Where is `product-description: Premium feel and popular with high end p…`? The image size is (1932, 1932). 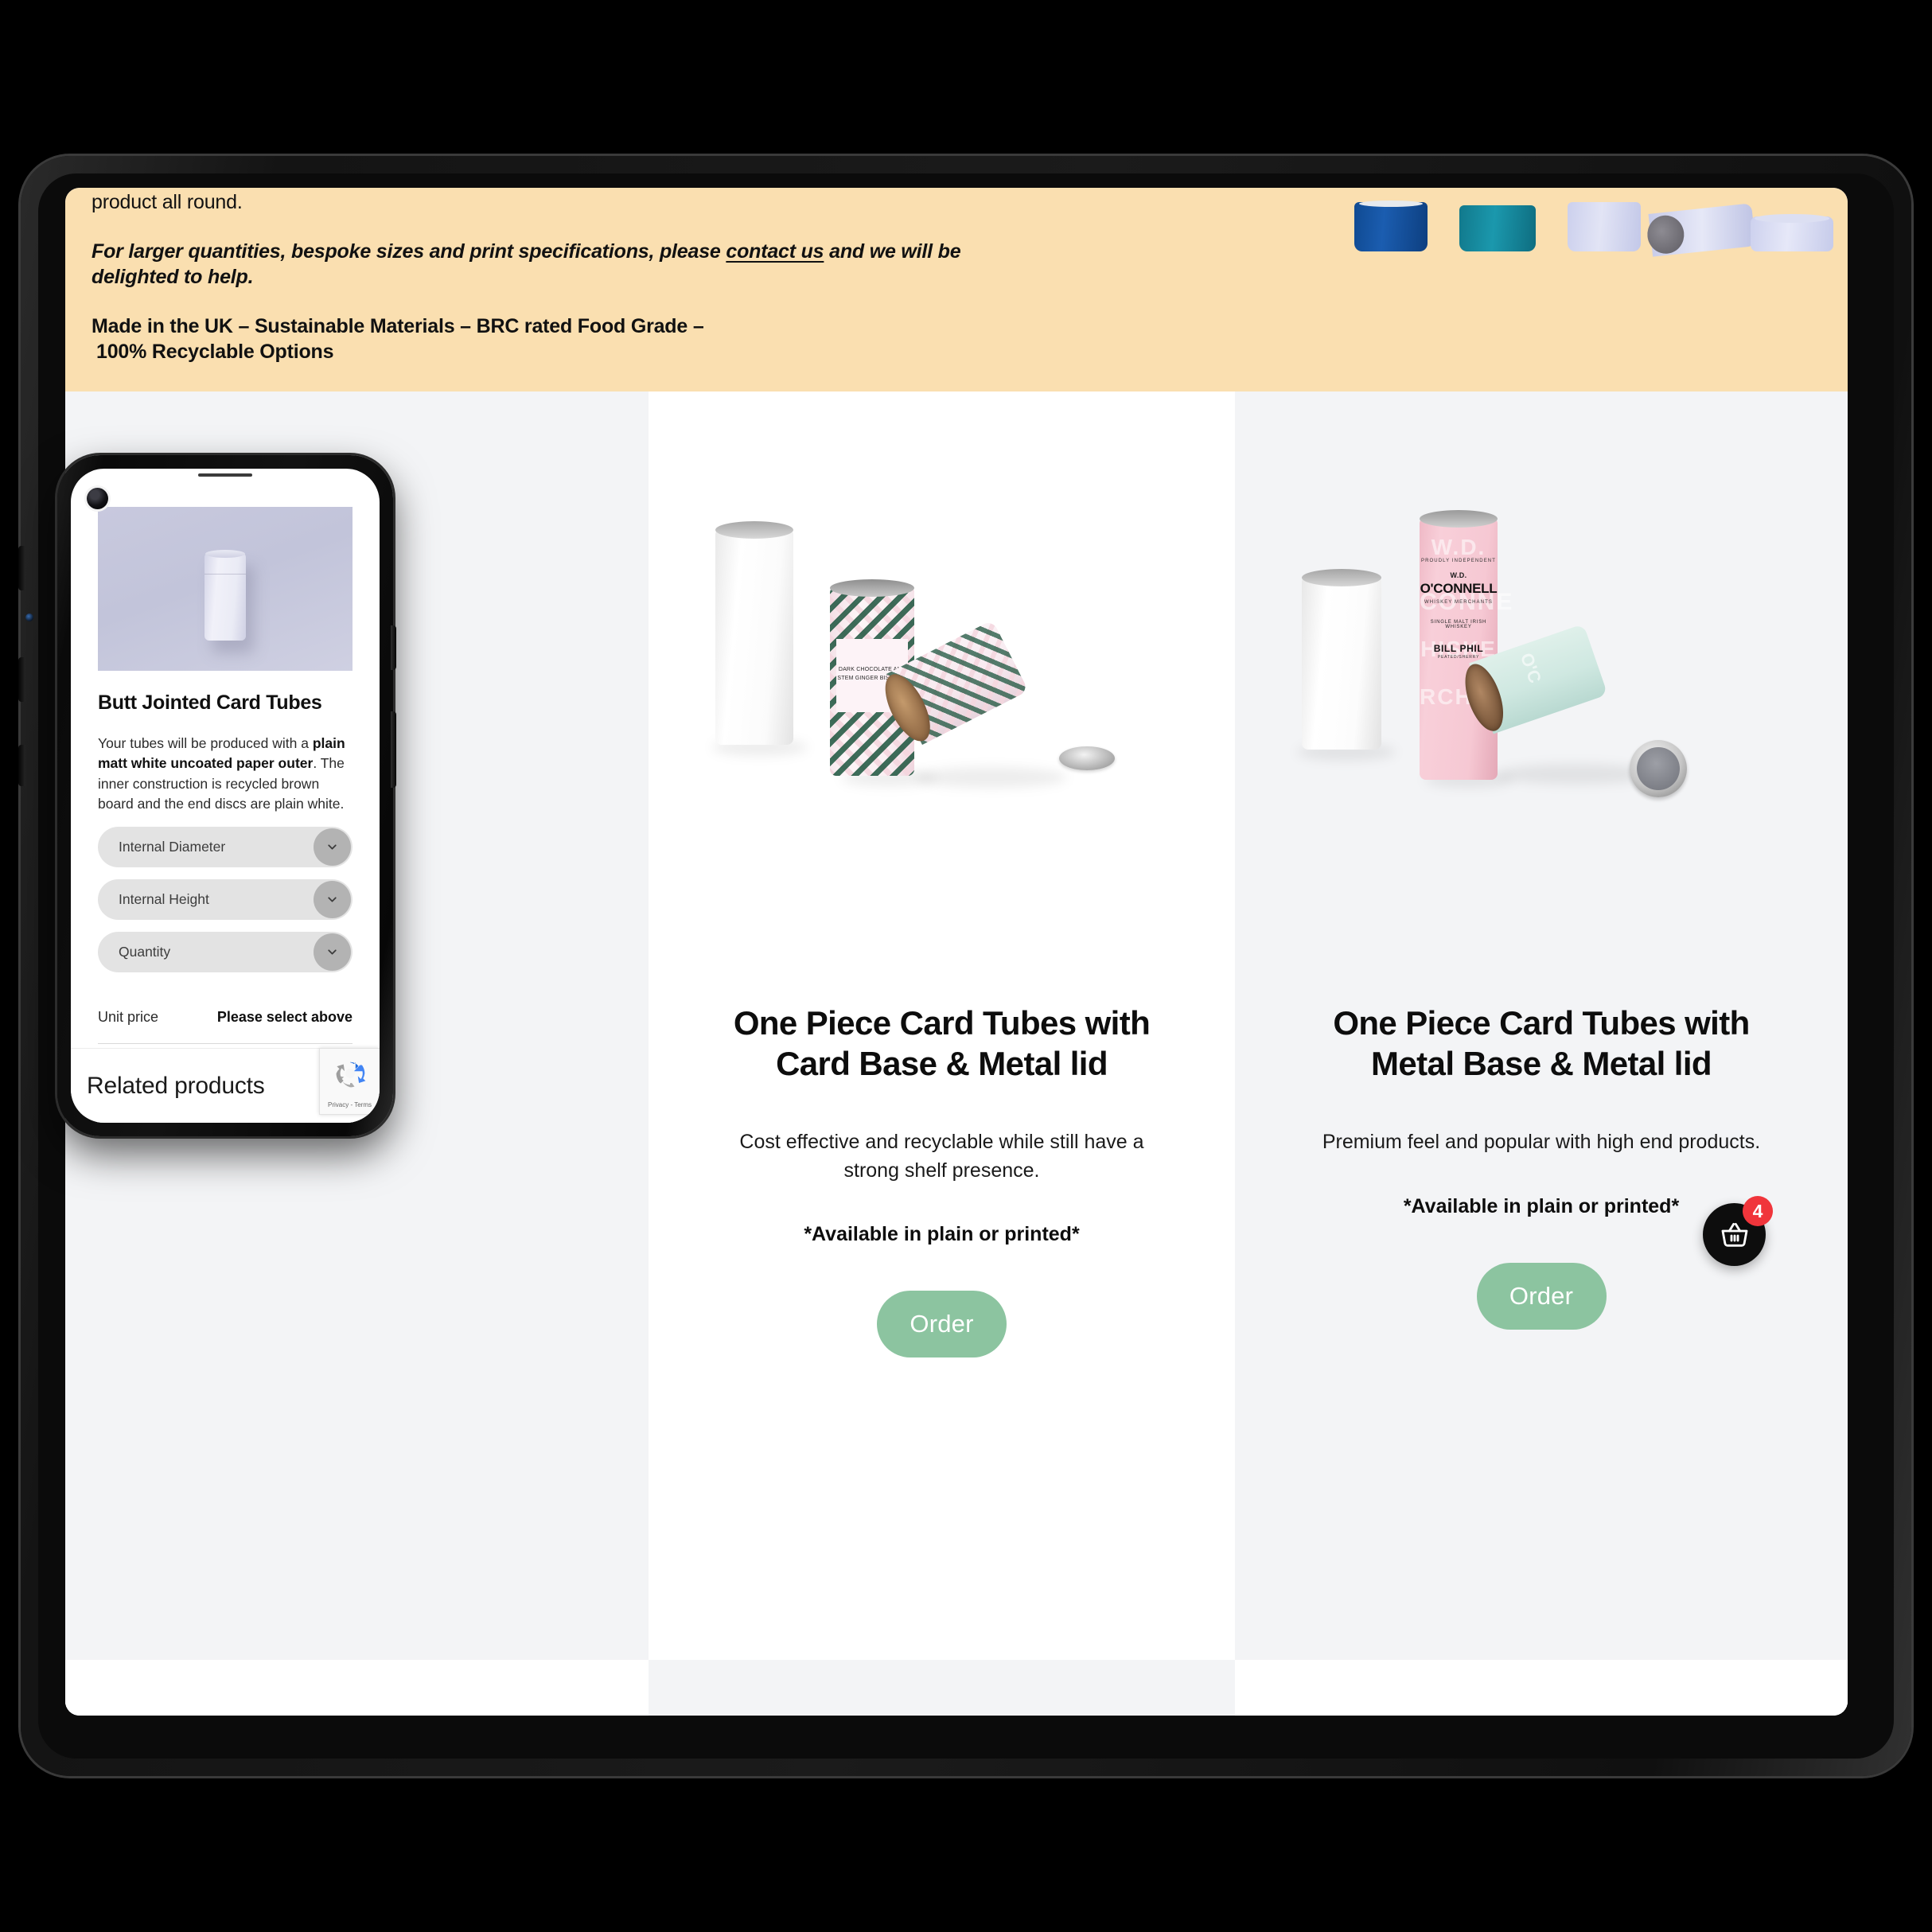
product-description: Premium feel and popular with high end p… is located at coordinates (1541, 1142).